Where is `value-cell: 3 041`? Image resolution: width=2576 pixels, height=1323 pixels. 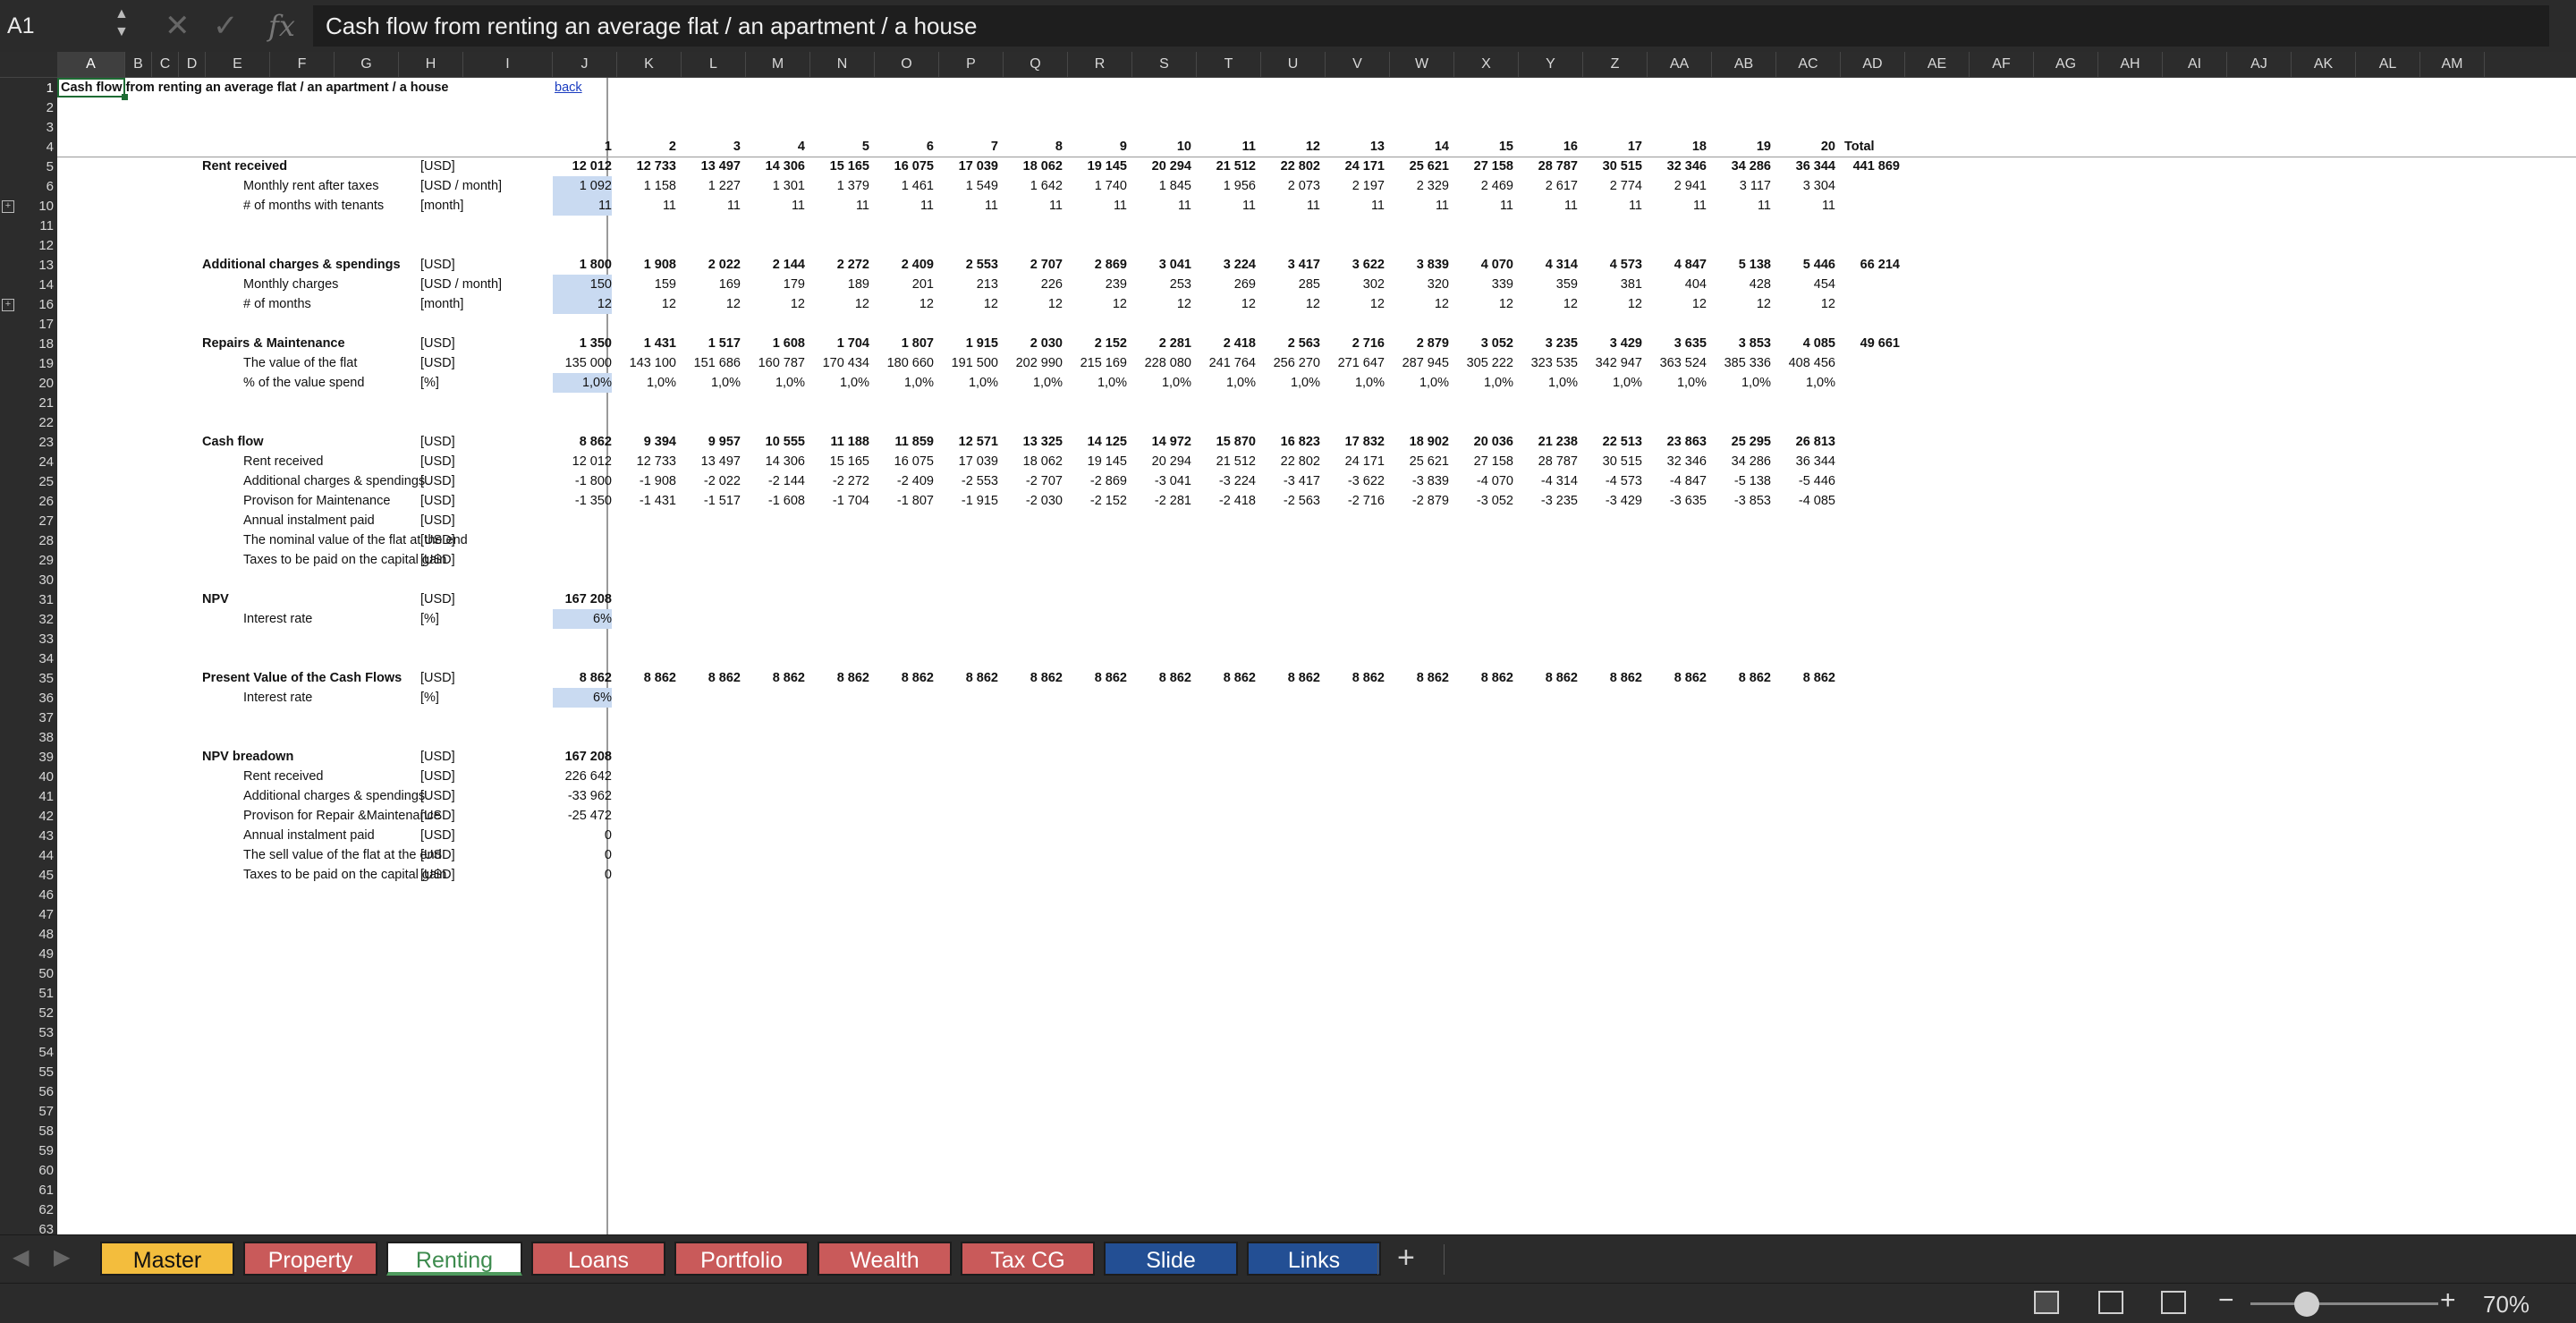
value-cell: 3 041 is located at coordinates (1161, 265).